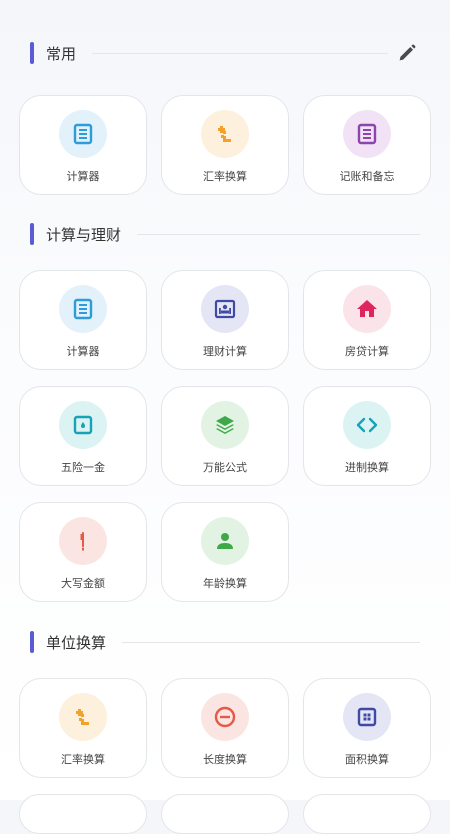 The height and width of the screenshot is (834, 450). What do you see at coordinates (83, 425) in the screenshot?
I see `insurance-icon` at bounding box center [83, 425].